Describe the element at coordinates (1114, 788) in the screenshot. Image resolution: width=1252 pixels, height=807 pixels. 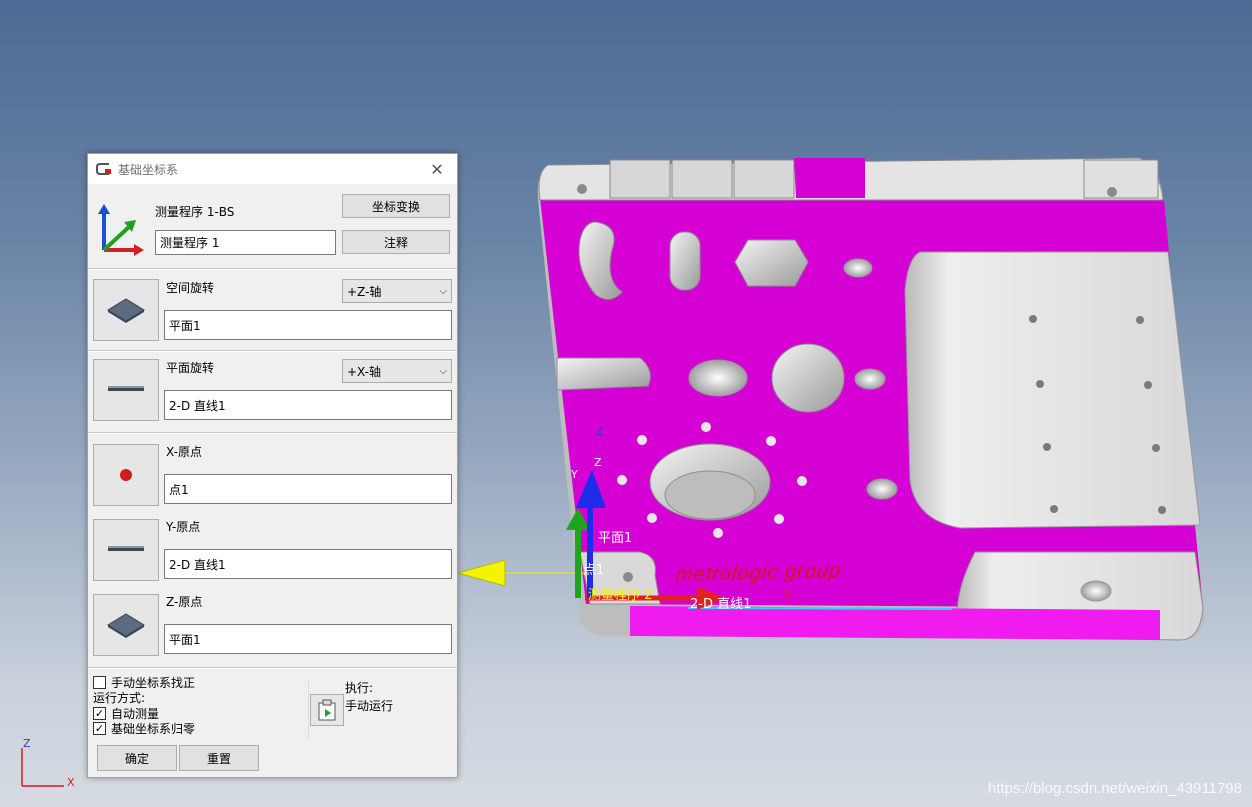
I see `watermark: https://blog.csdn.net/weixin_43911798` at that location.